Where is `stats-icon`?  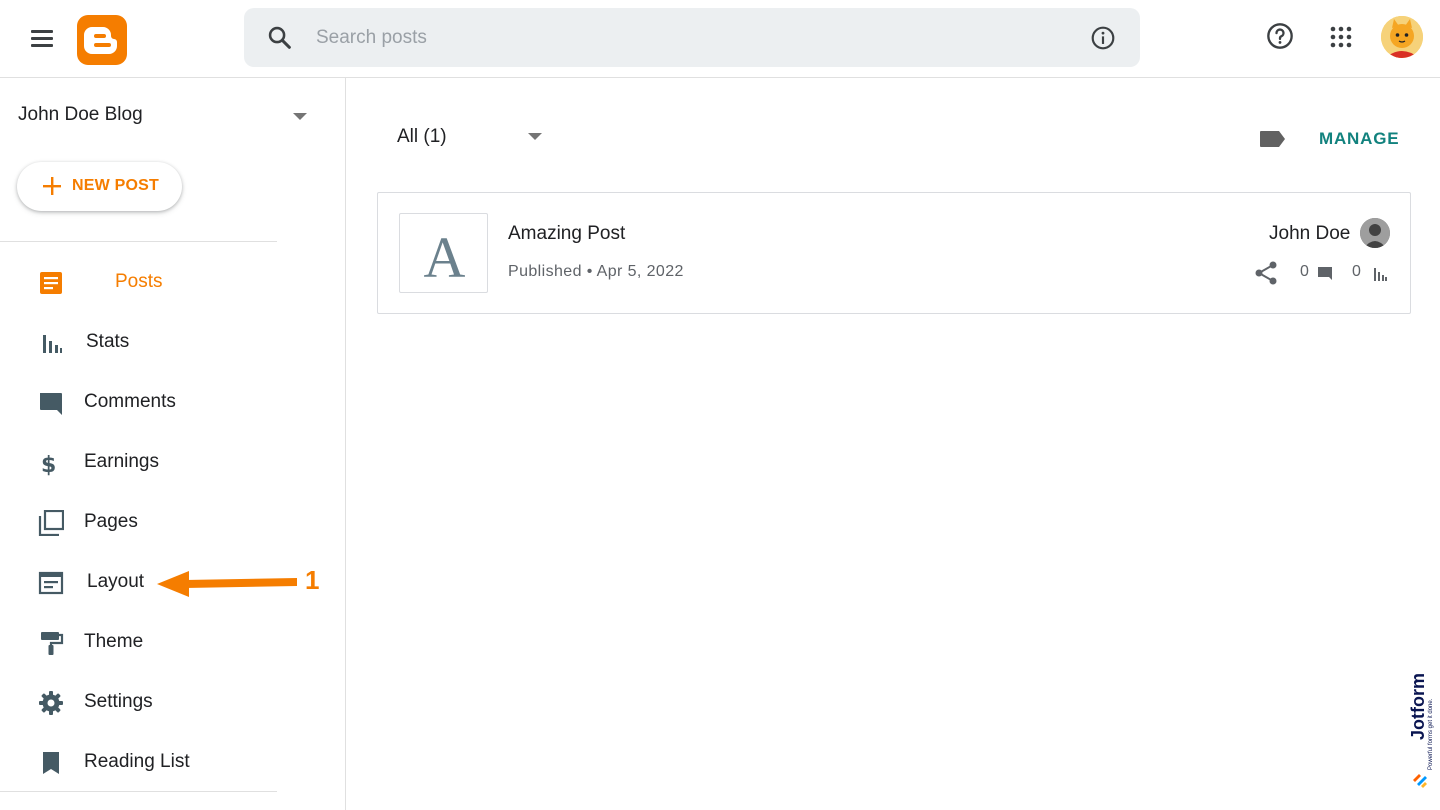 stats-icon is located at coordinates (52, 344).